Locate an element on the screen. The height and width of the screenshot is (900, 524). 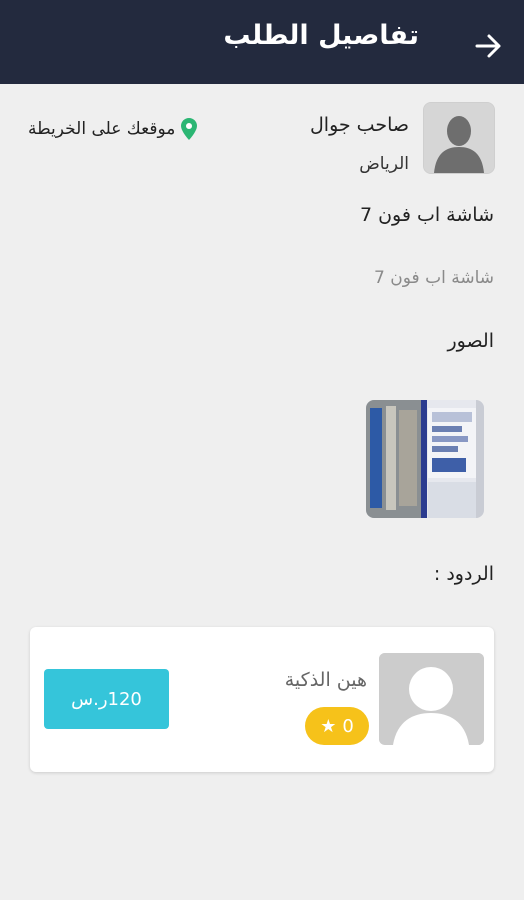
reply-shop-name: هين الذكية is located at coordinates (325, 680).